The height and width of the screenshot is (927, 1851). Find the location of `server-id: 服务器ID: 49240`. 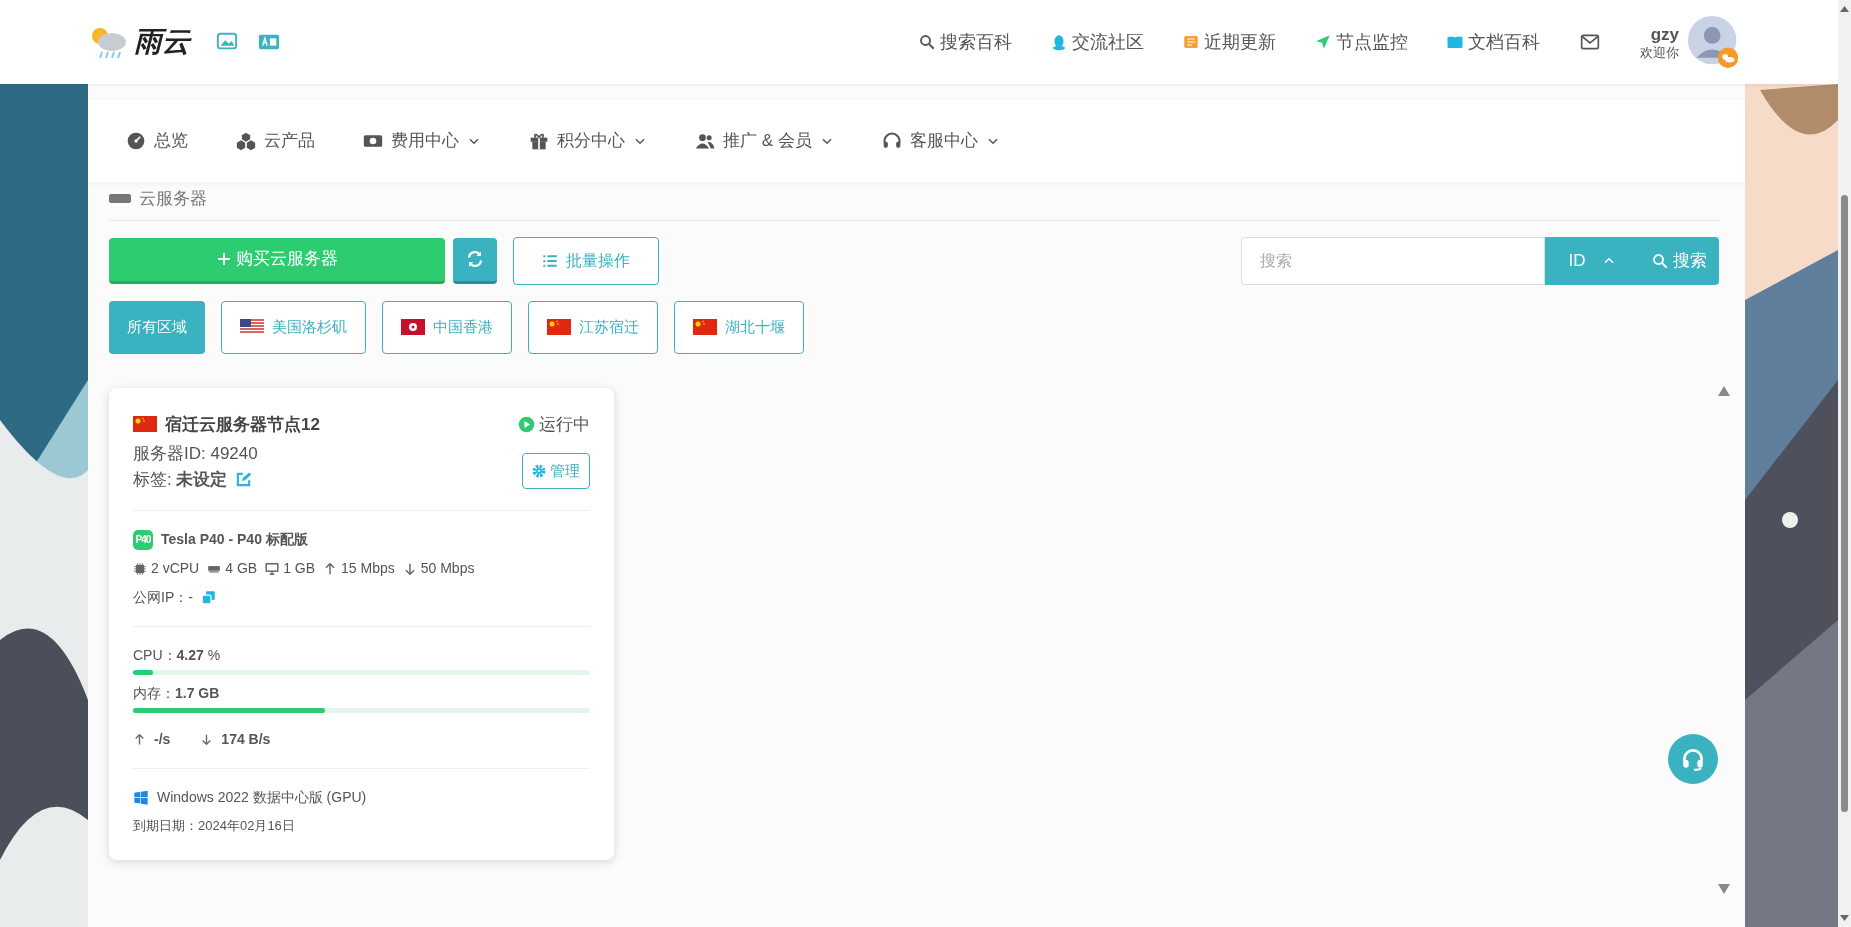

server-id: 服务器ID: 49240 is located at coordinates (196, 454).